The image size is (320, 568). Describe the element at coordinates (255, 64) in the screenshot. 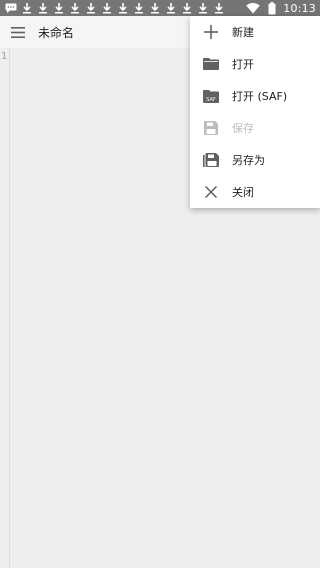

I see `menu-item-open: 打开` at that location.